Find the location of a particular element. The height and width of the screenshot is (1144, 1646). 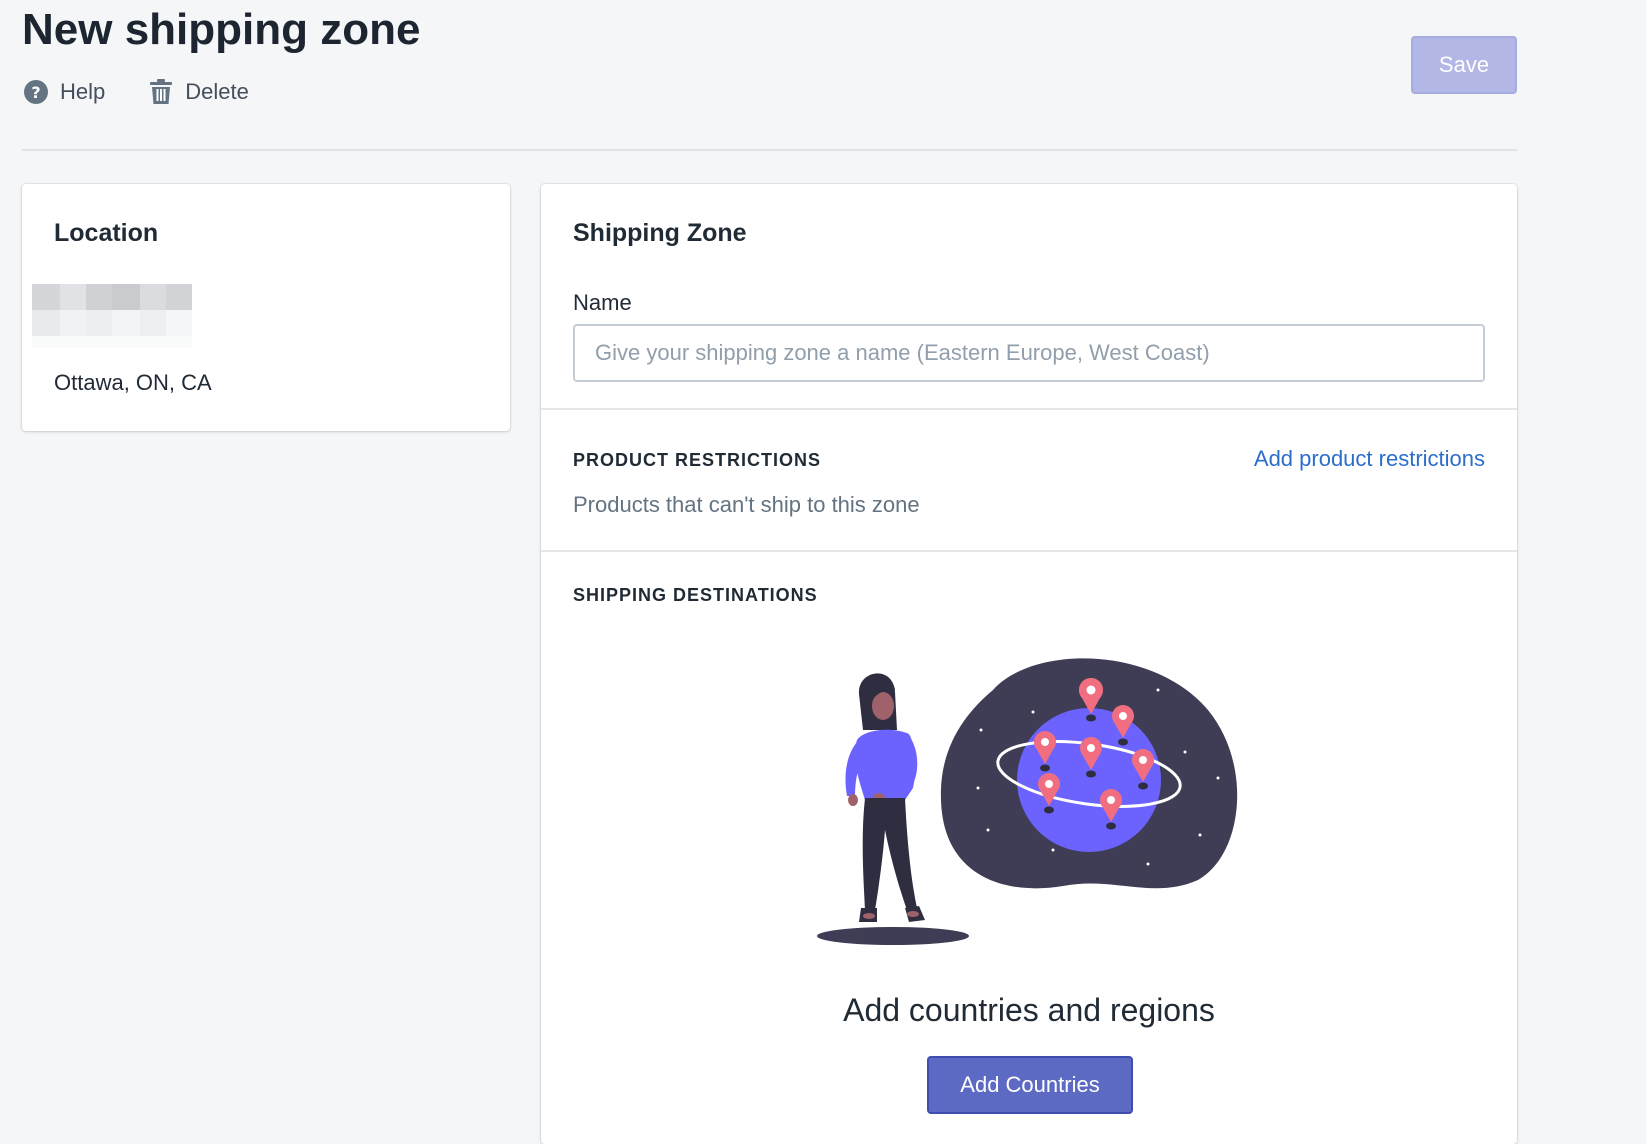

add-product-restrictions-link: Add product restrictions is located at coordinates (1369, 459).